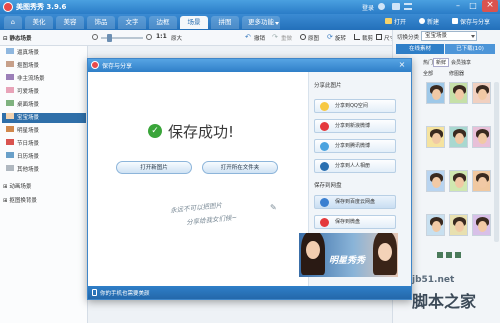  Describe the element at coordinates (355, 222) in the screenshot. I see `save-weipan-button: 保存到微盘` at that location.